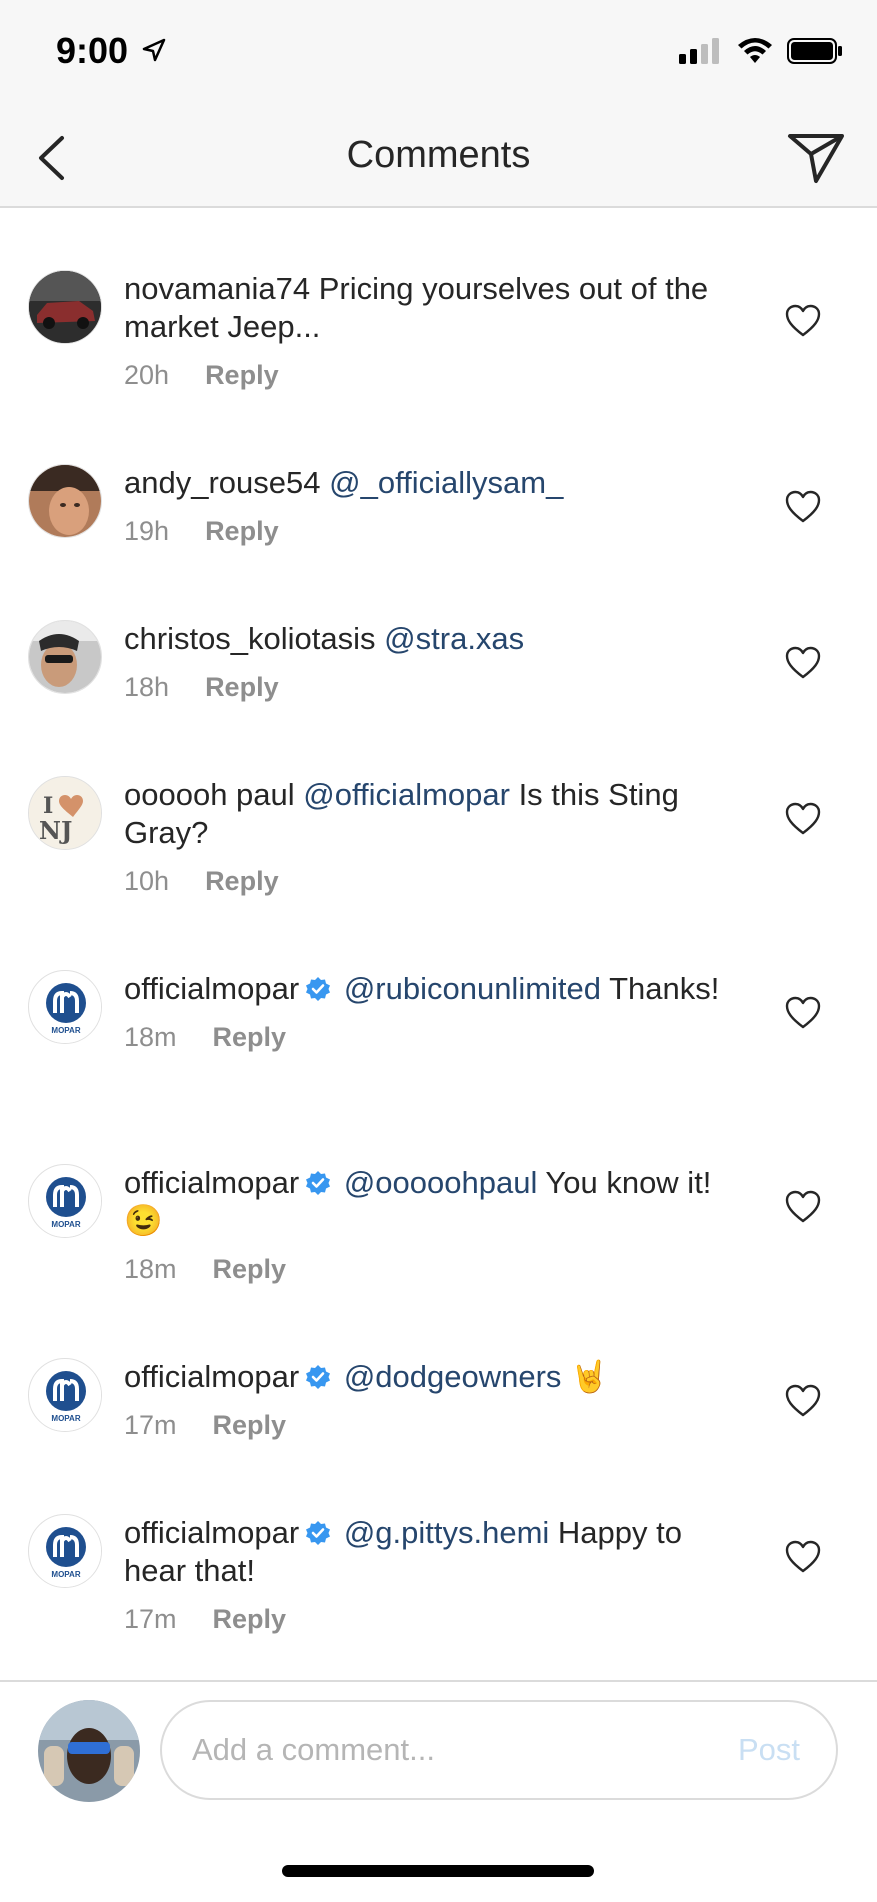 This screenshot has height=1902, width=877. I want to click on comment-meta: 18m Reply, so click(429, 1269).